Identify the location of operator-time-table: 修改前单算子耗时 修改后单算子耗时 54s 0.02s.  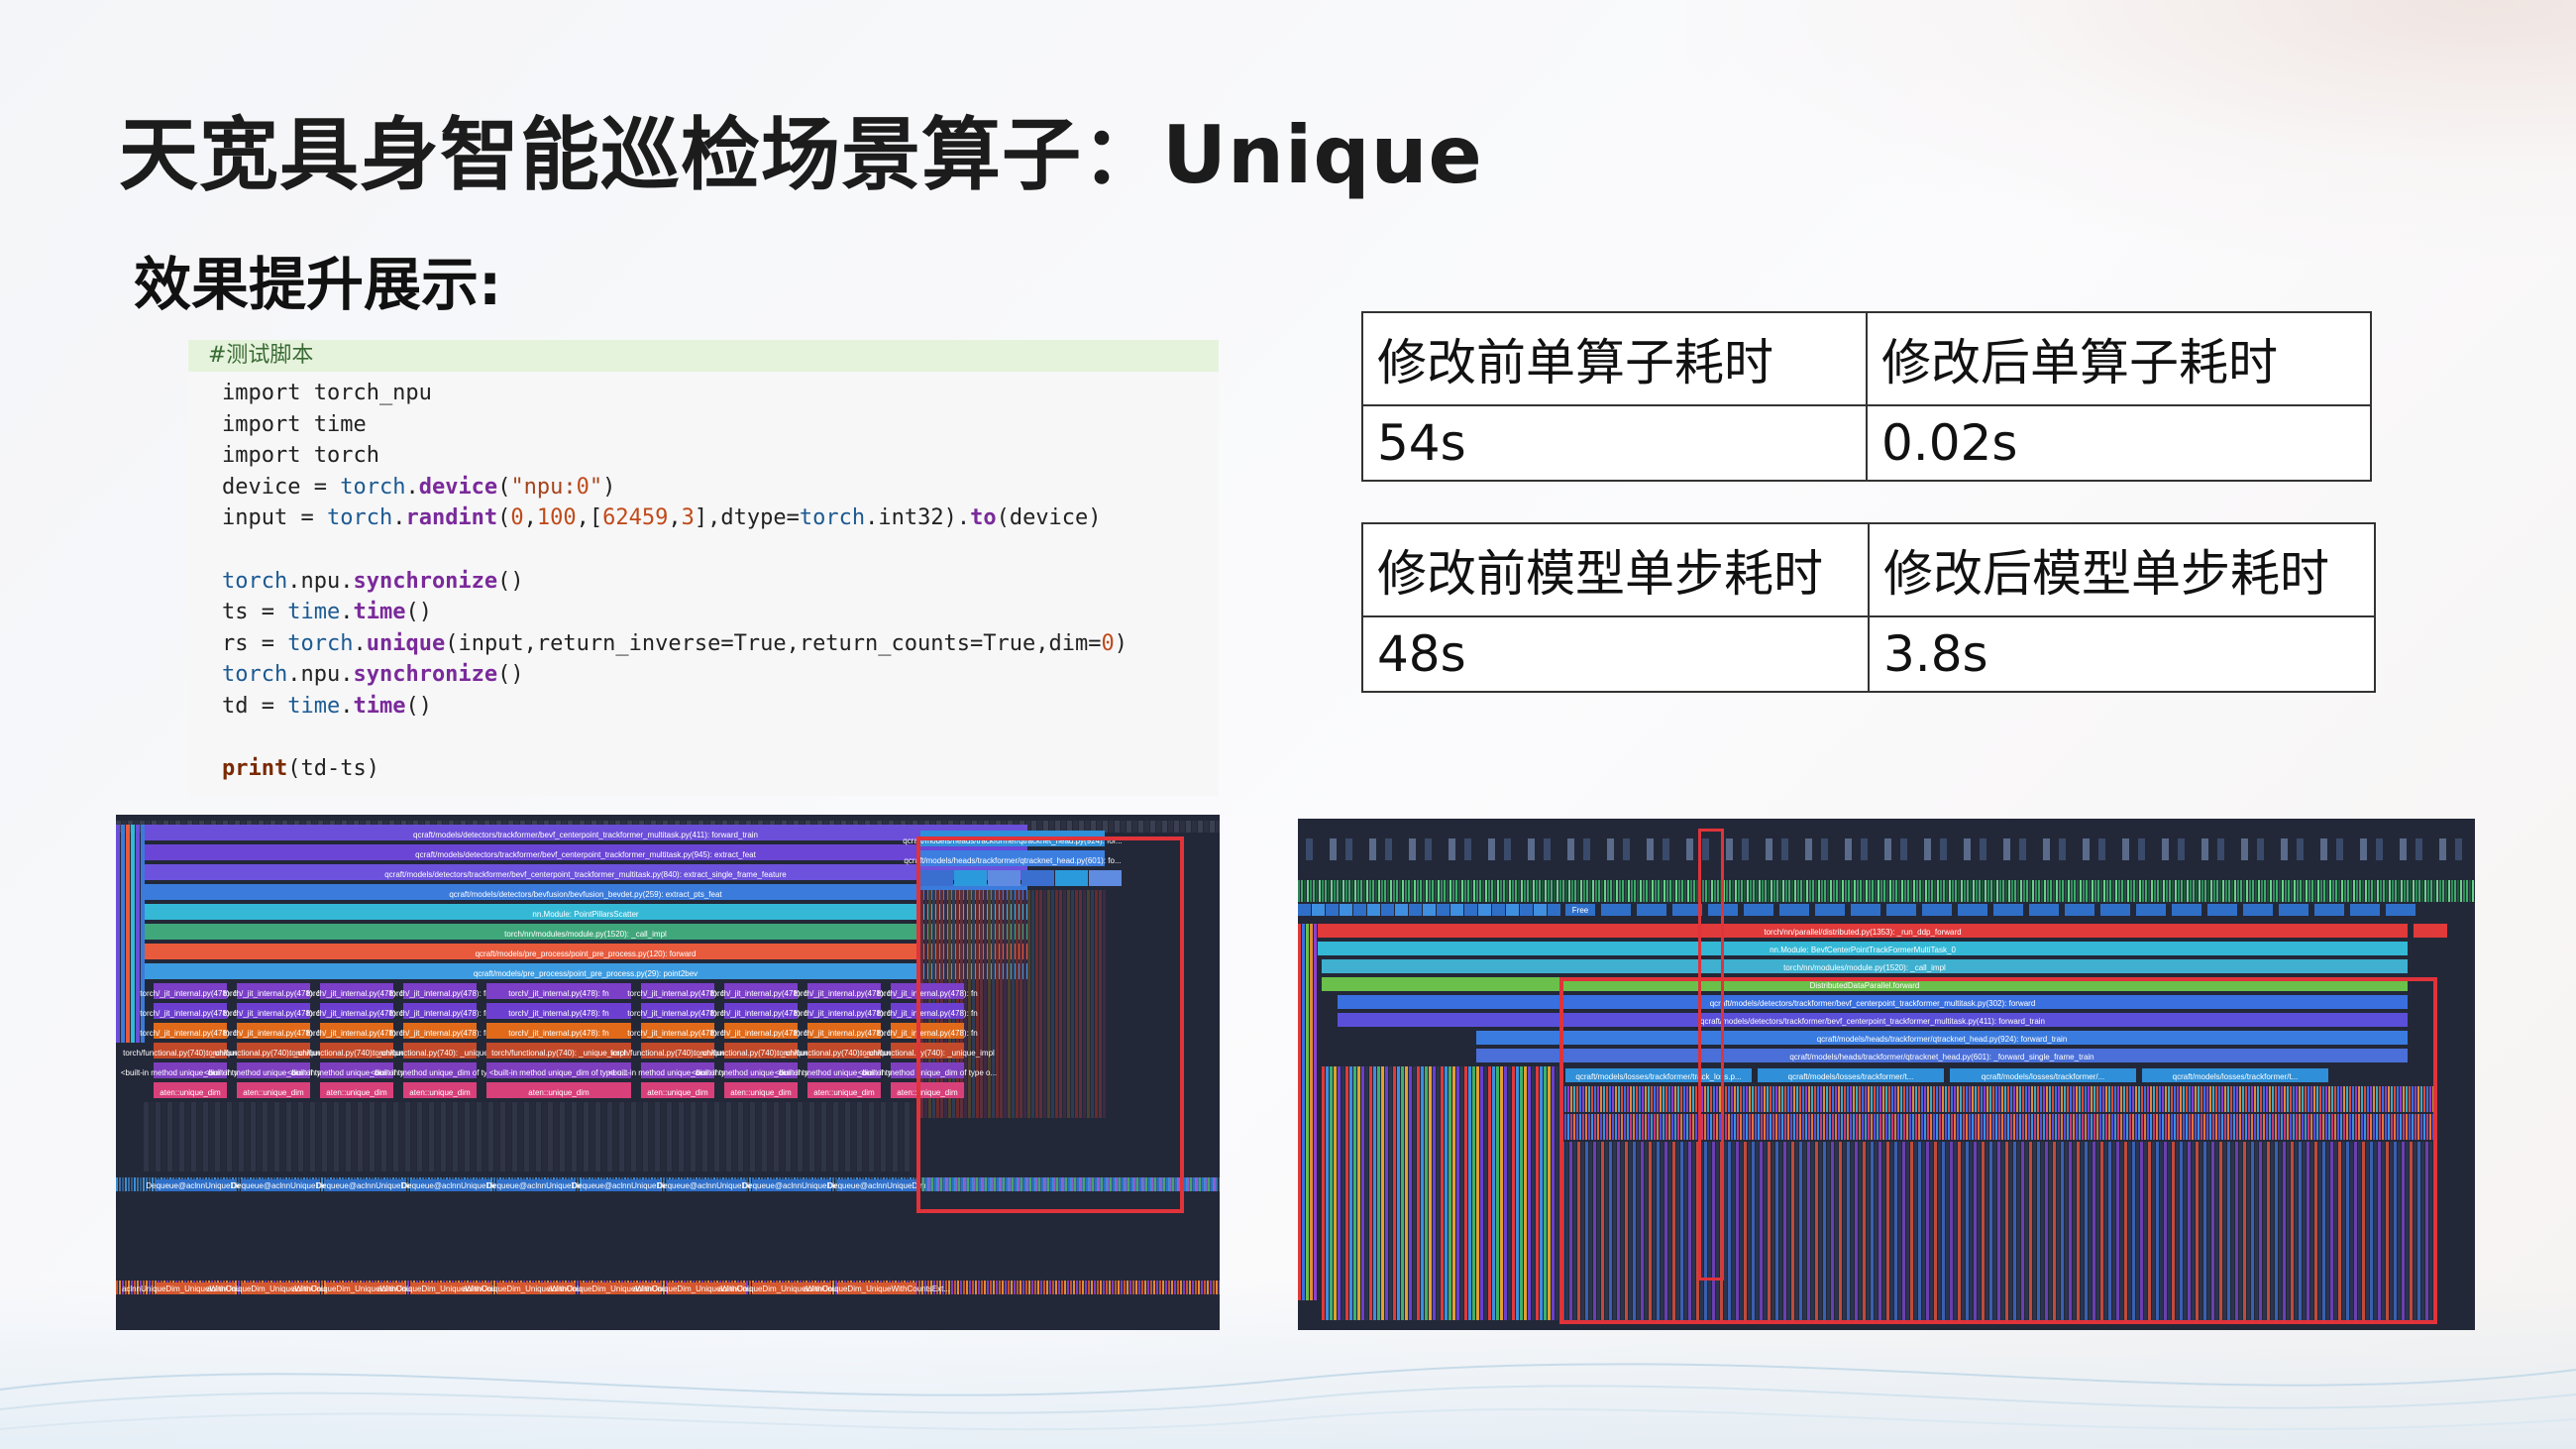
(1866, 396).